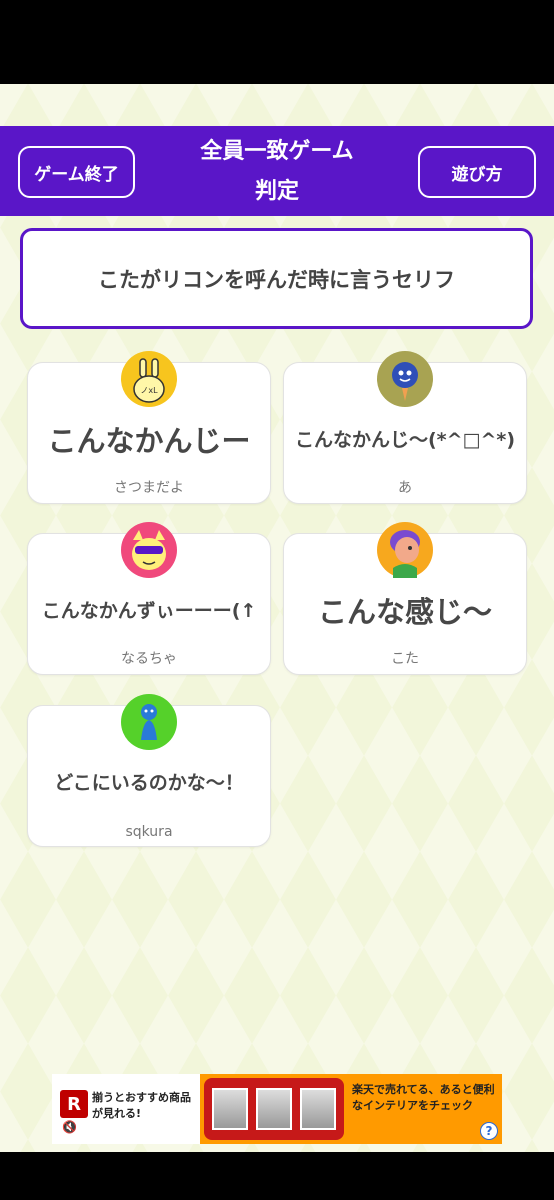 This screenshot has width=554, height=1200. Describe the element at coordinates (405, 659) in the screenshot. I see `player-name: こた` at that location.